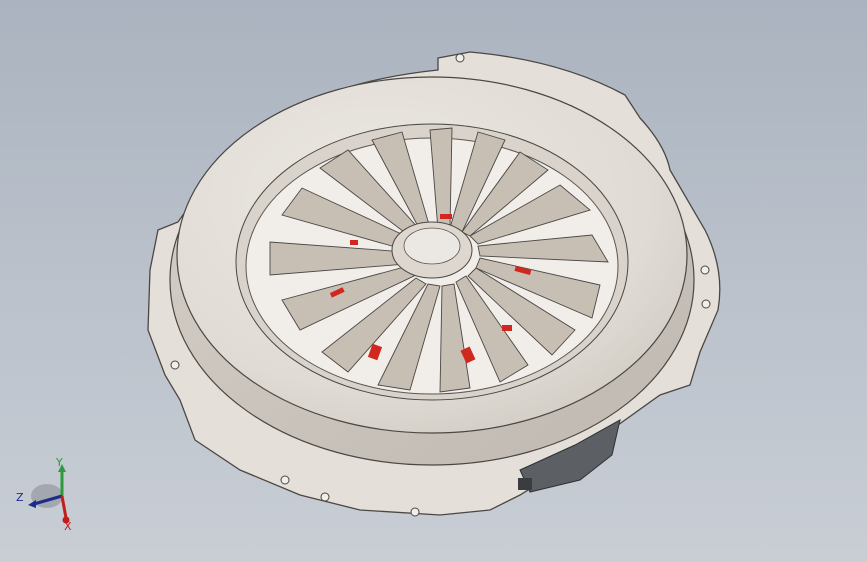  I want to click on x-axis-label: X, so click(68, 526).